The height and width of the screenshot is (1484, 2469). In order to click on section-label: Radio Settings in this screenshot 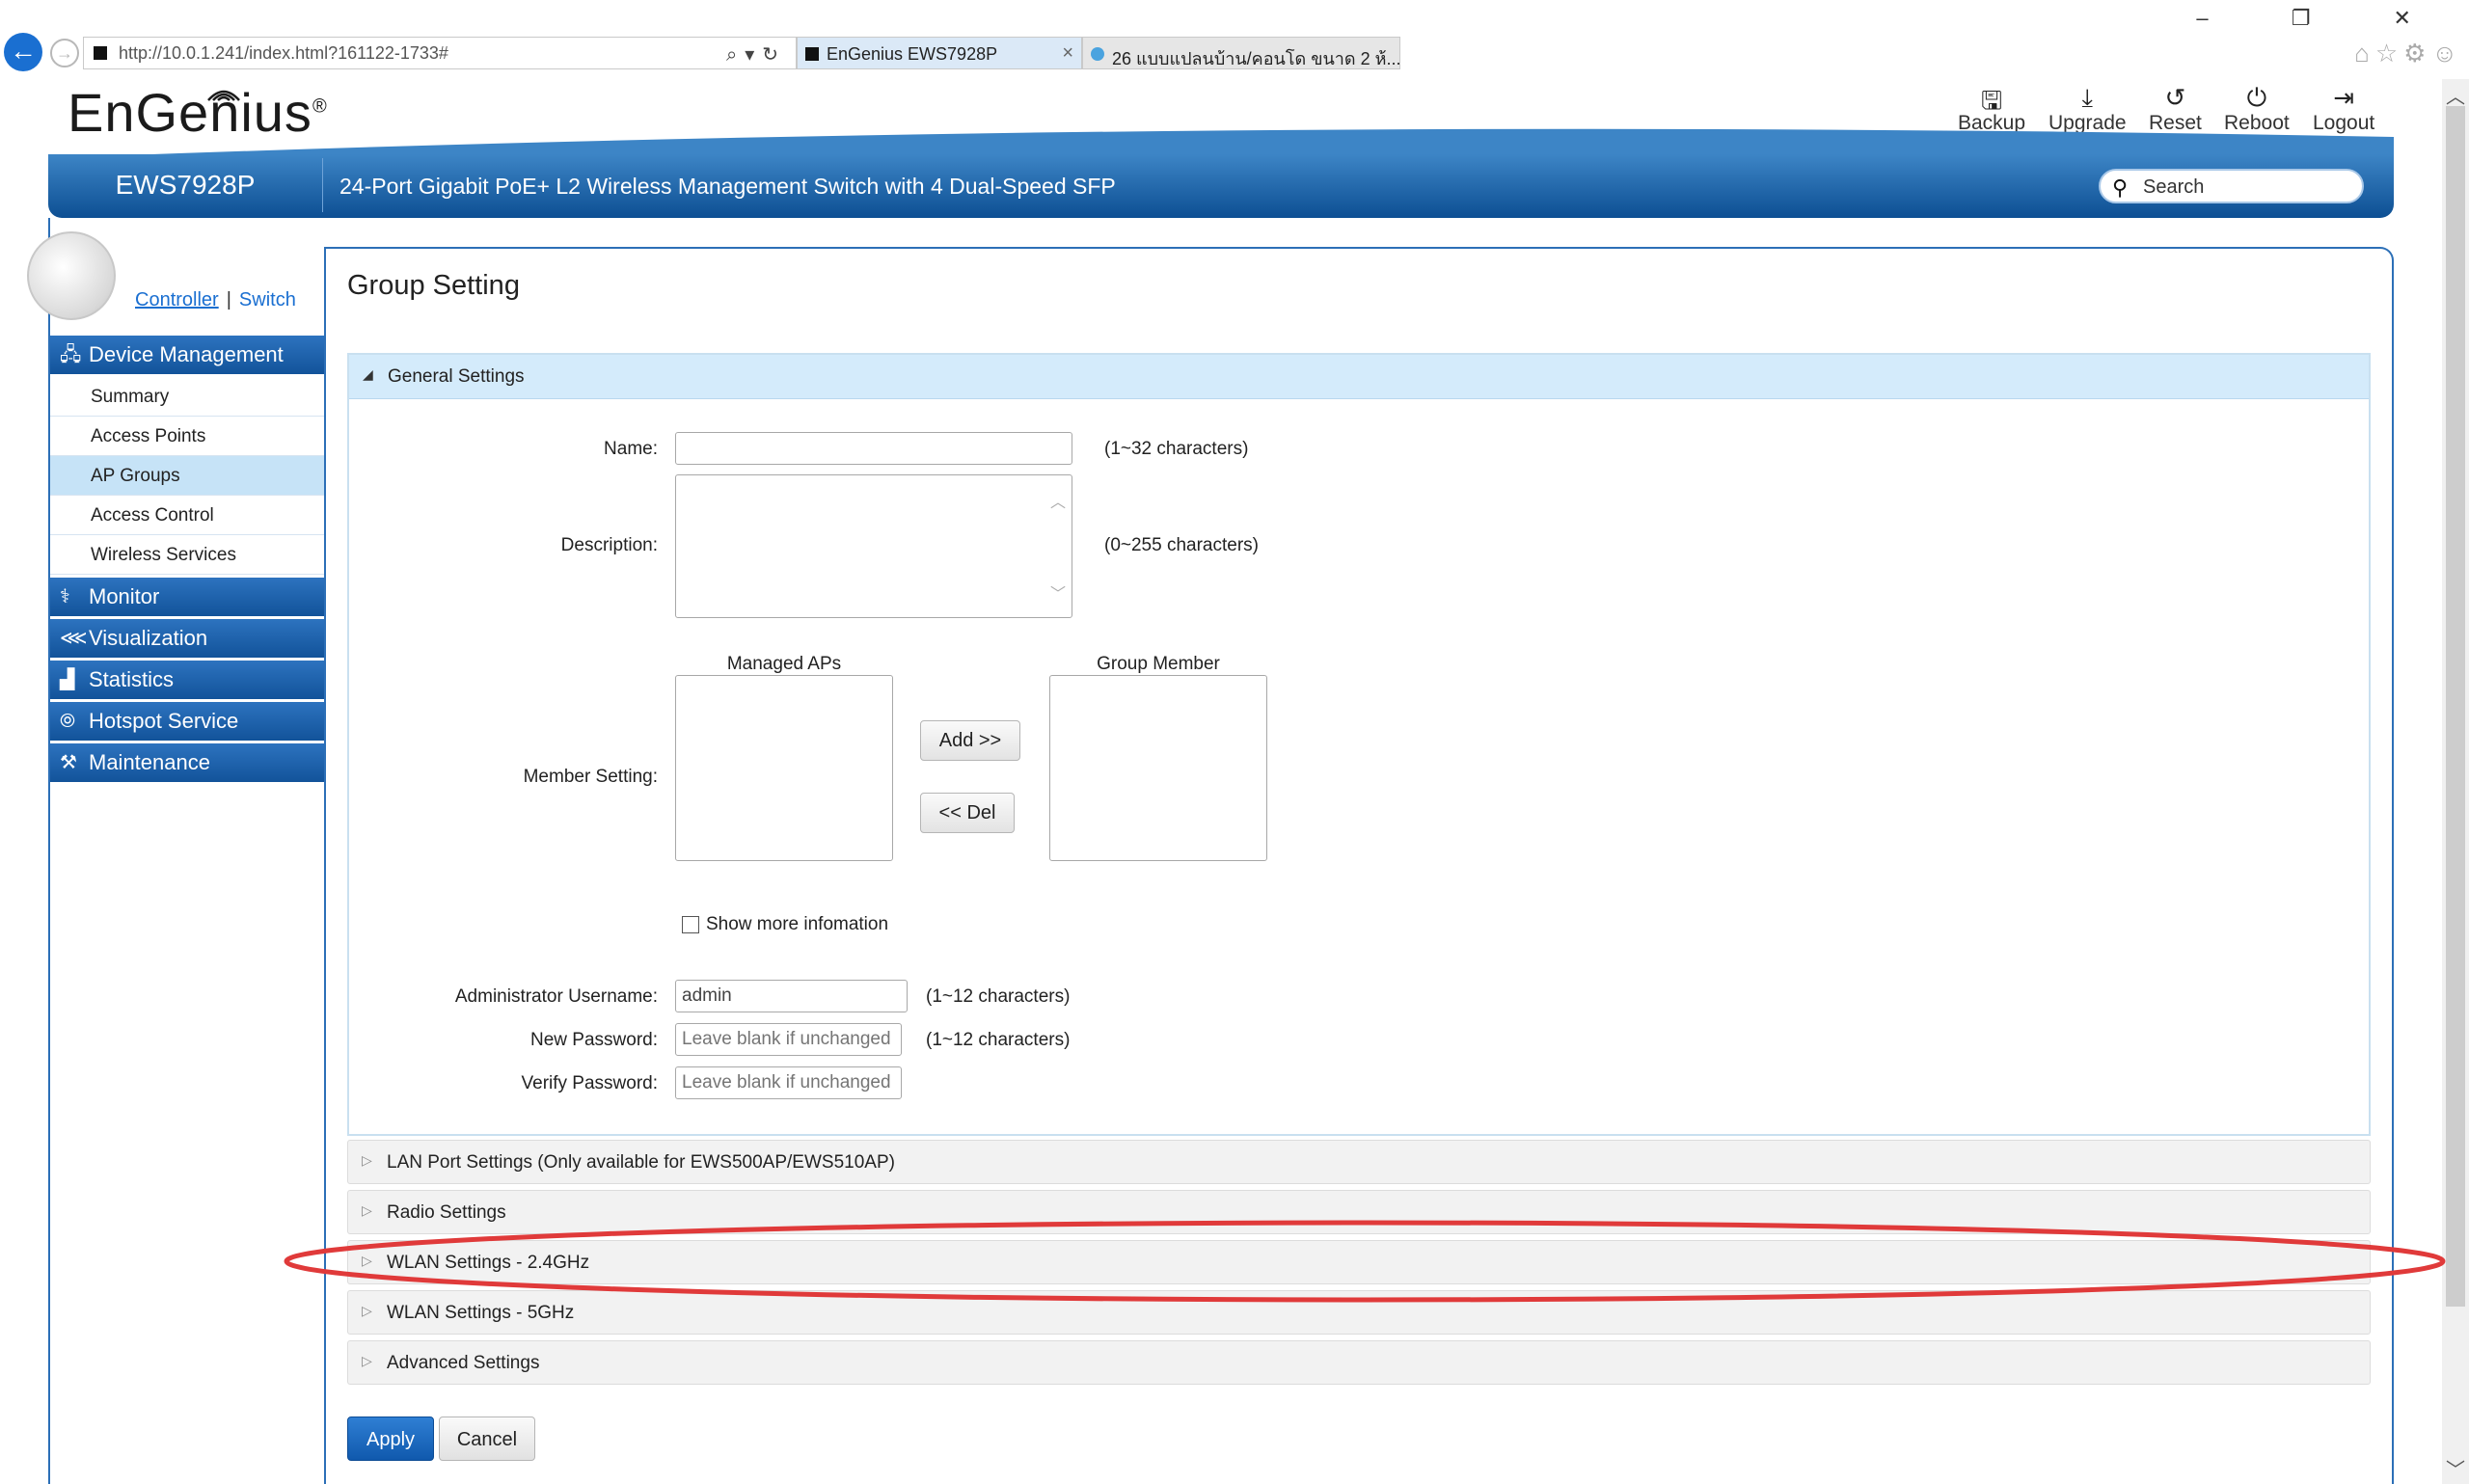, I will do `click(446, 1212)`.